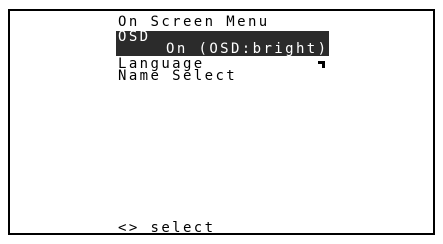  Describe the element at coordinates (177, 76) in the screenshot. I see `menu-item-name-select: Name Select` at that location.